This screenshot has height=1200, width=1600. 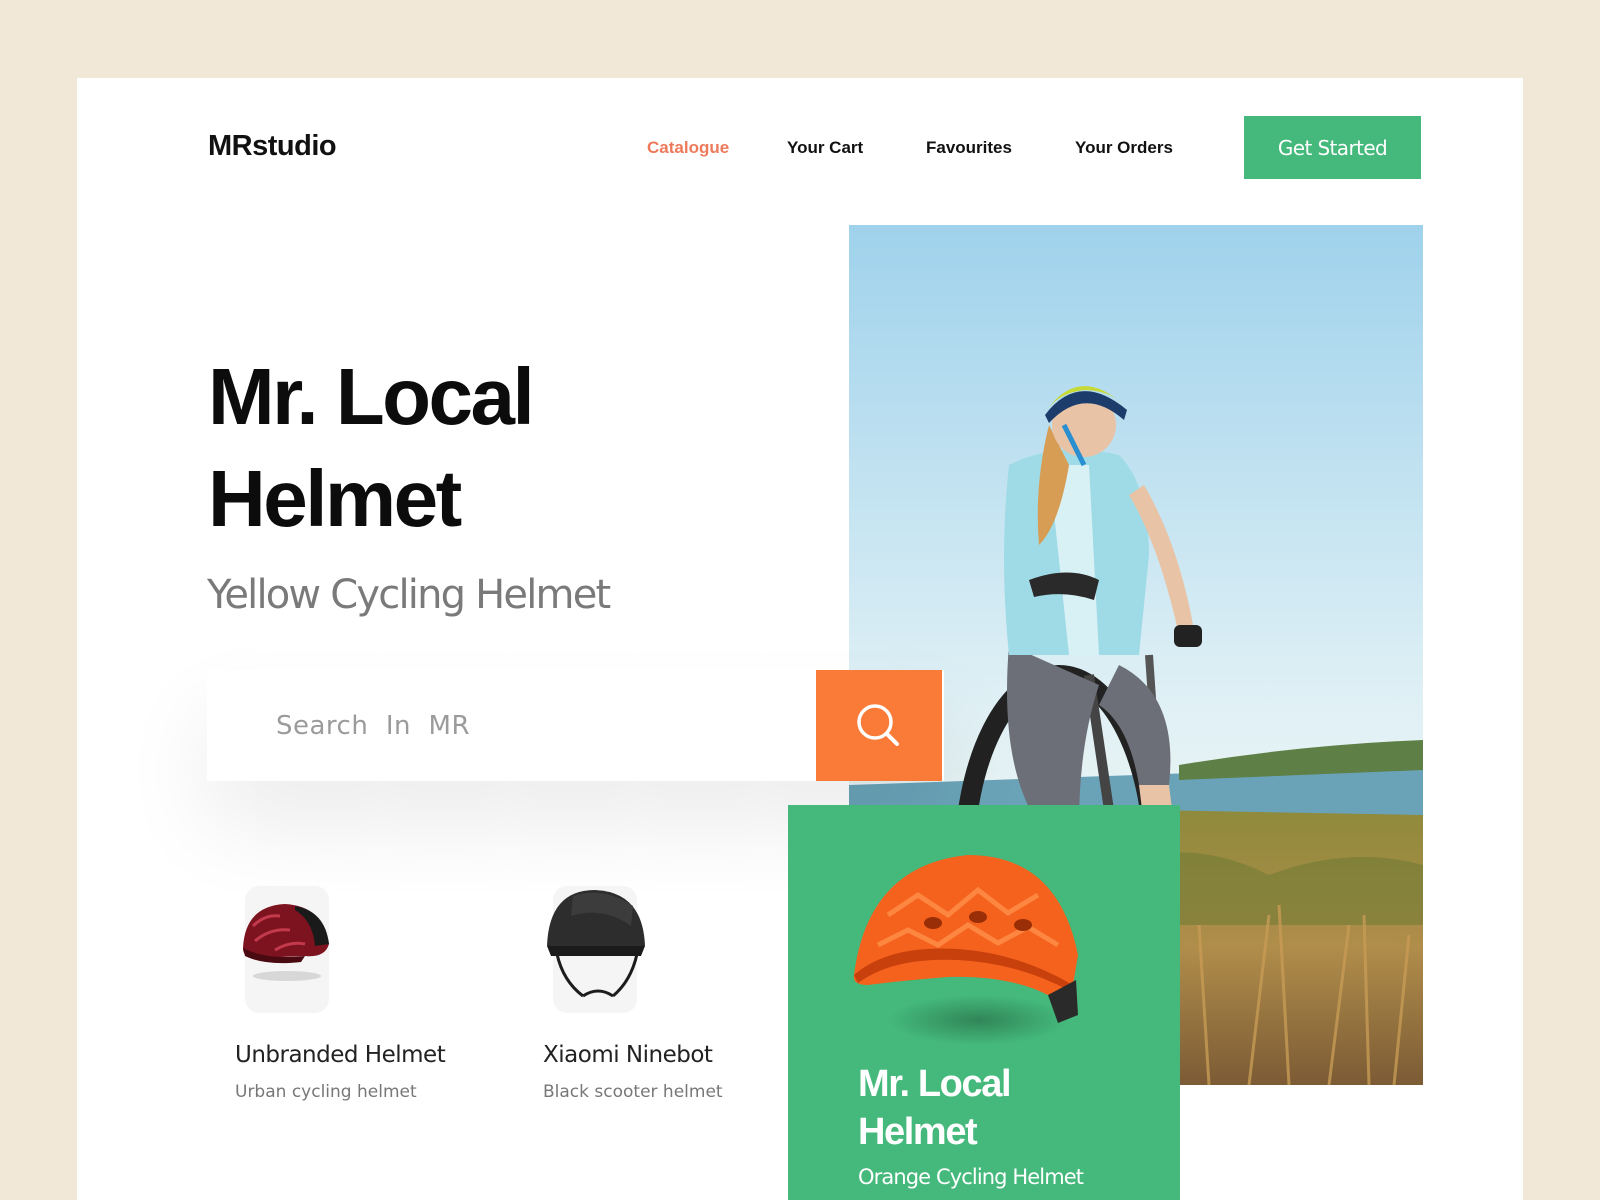 I want to click on nav-item-favourites: Favourites, so click(x=969, y=148).